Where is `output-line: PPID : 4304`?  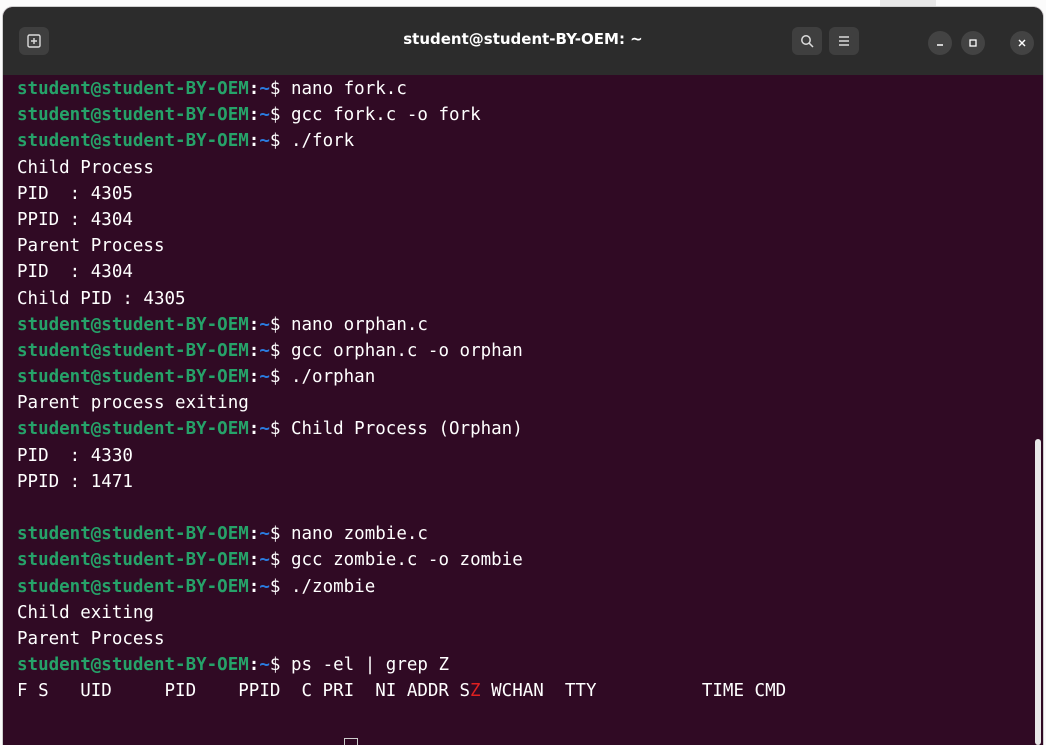 output-line: PPID : 4304 is located at coordinates (75, 219).